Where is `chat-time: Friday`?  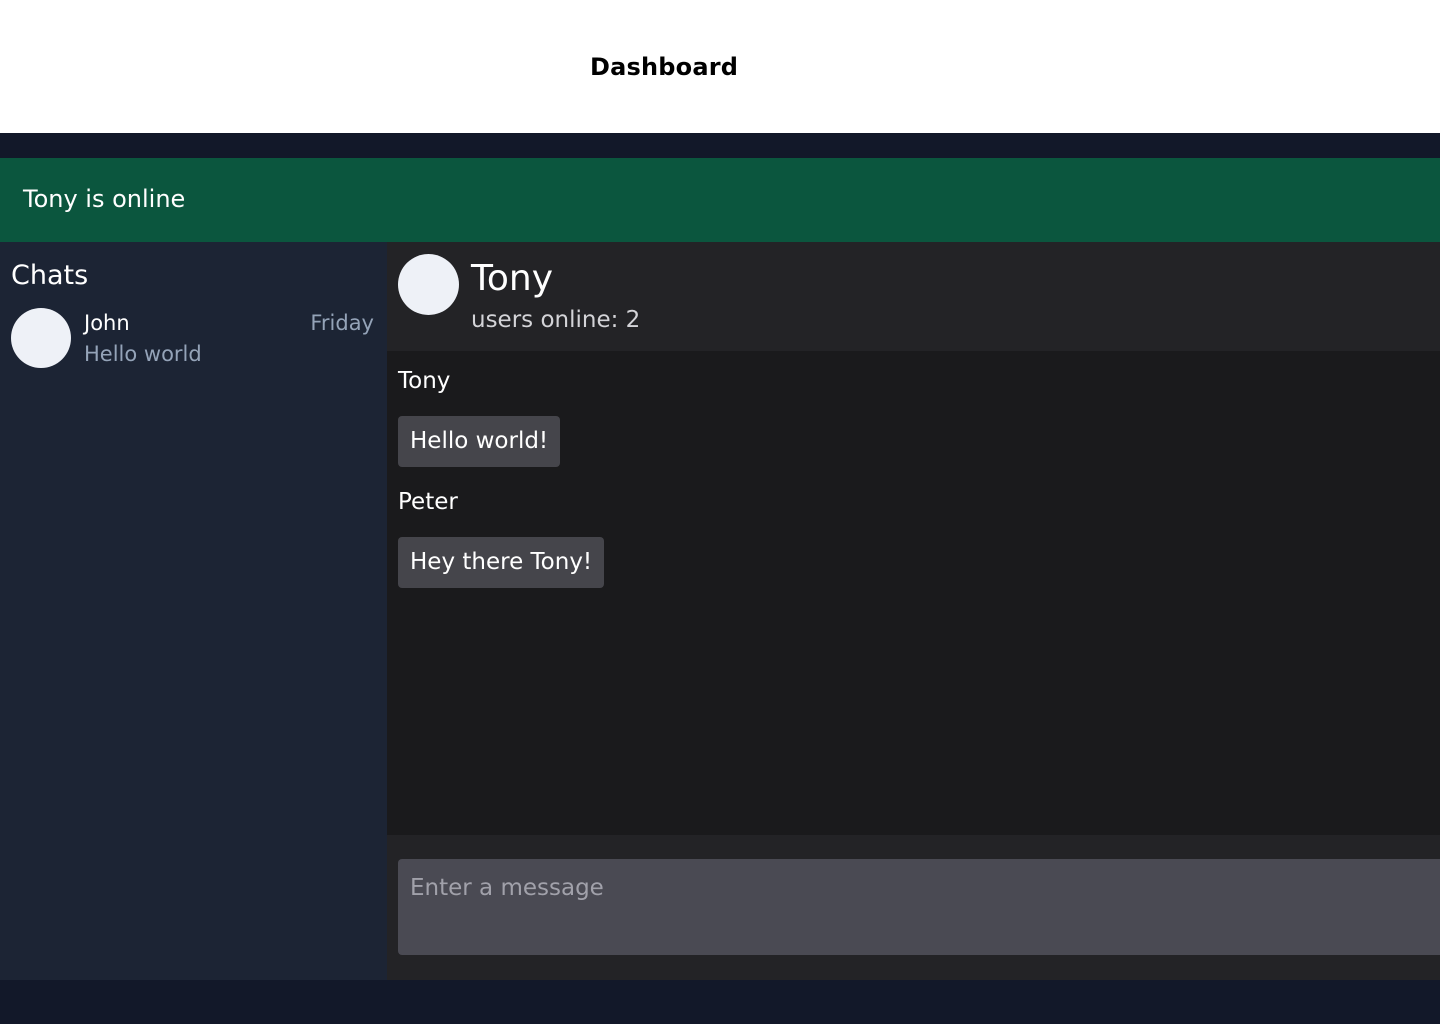 chat-time: Friday is located at coordinates (342, 323).